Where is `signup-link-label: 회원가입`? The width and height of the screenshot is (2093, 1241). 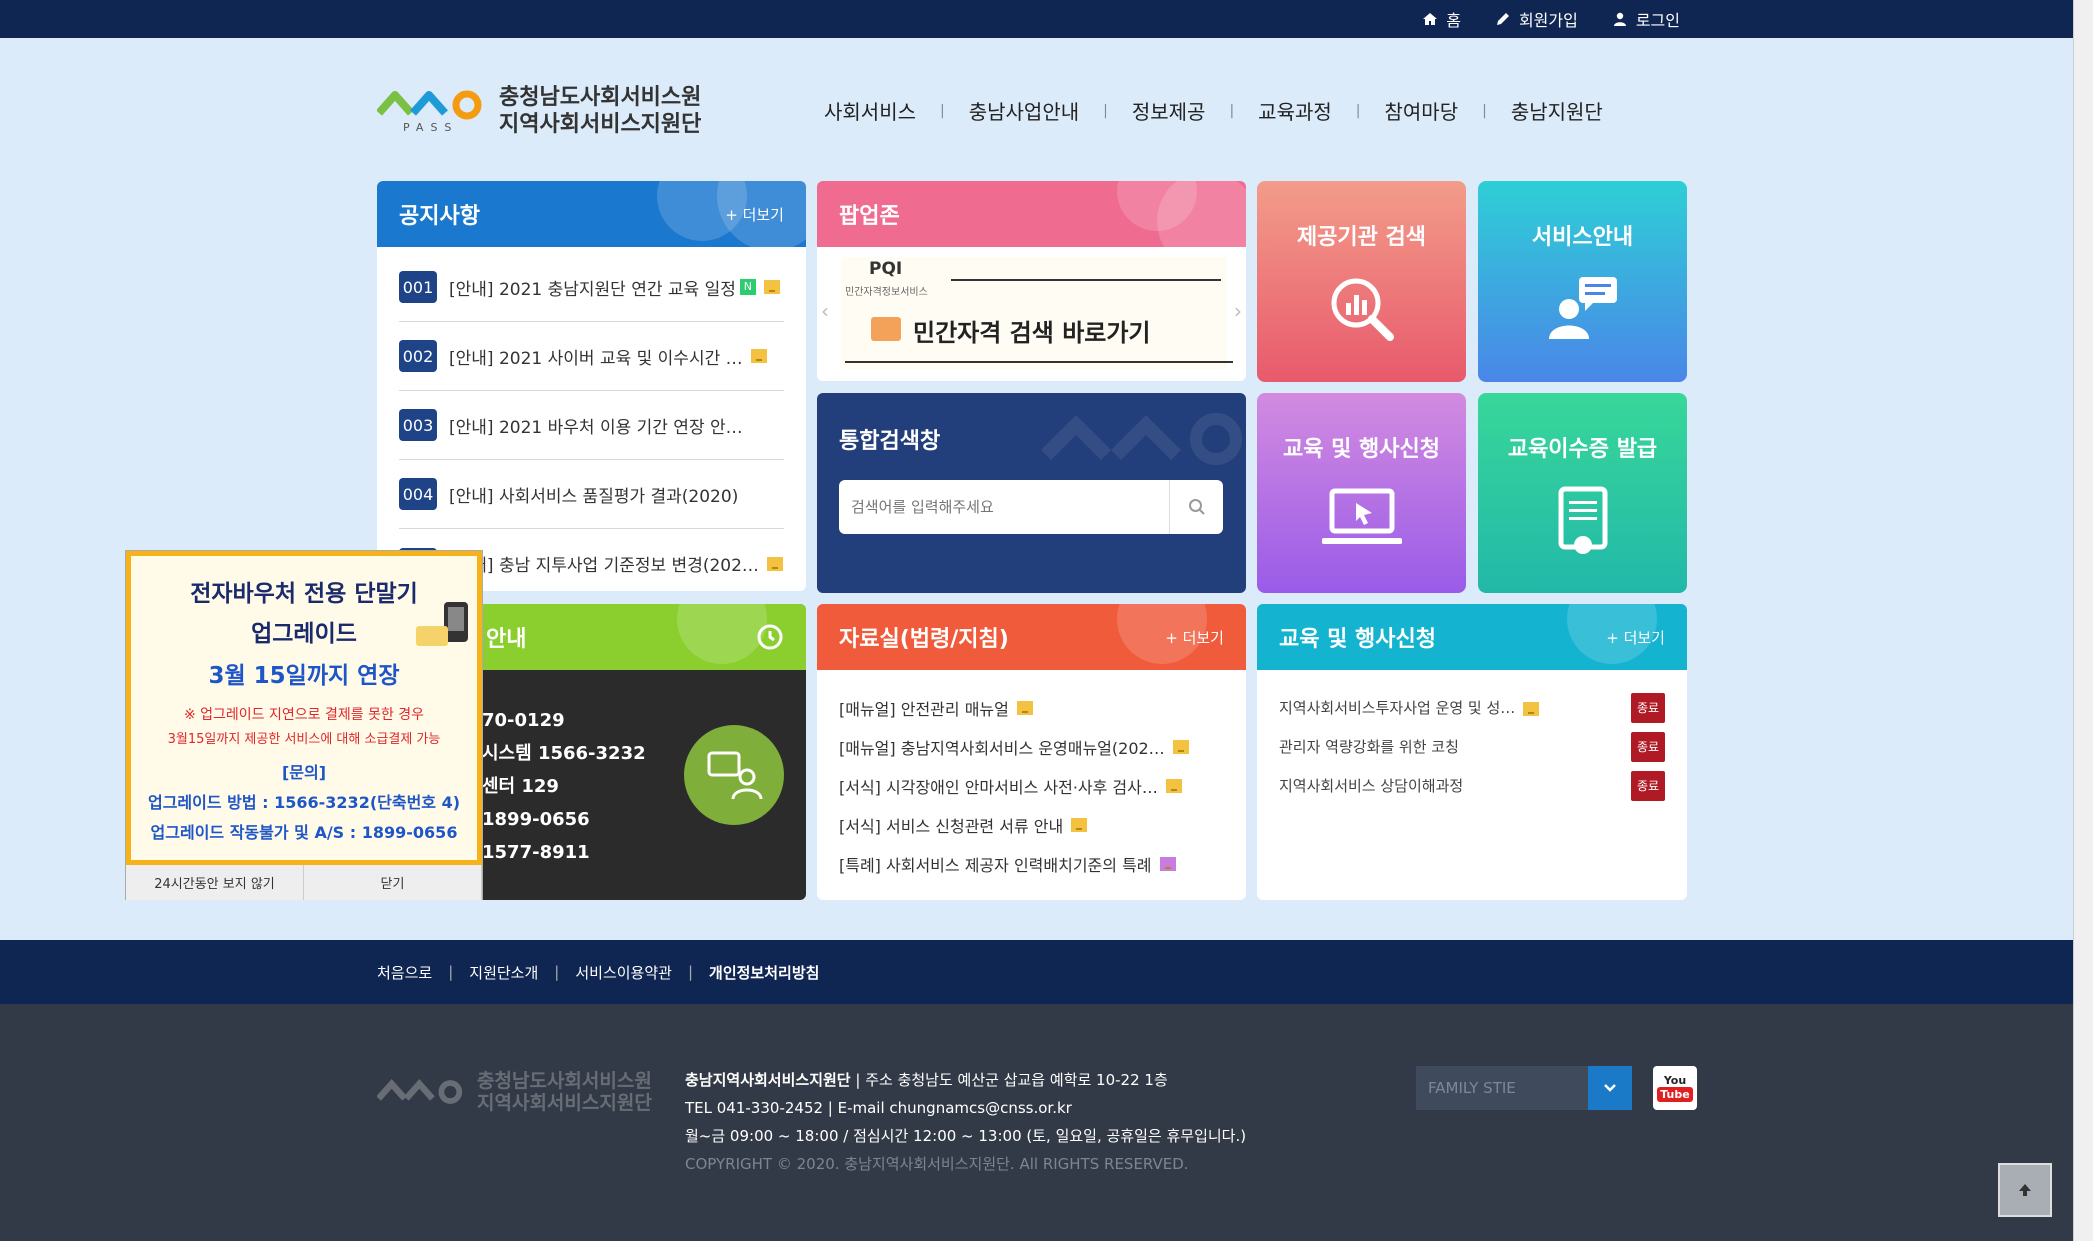 signup-link-label: 회원가입 is located at coordinates (1548, 20).